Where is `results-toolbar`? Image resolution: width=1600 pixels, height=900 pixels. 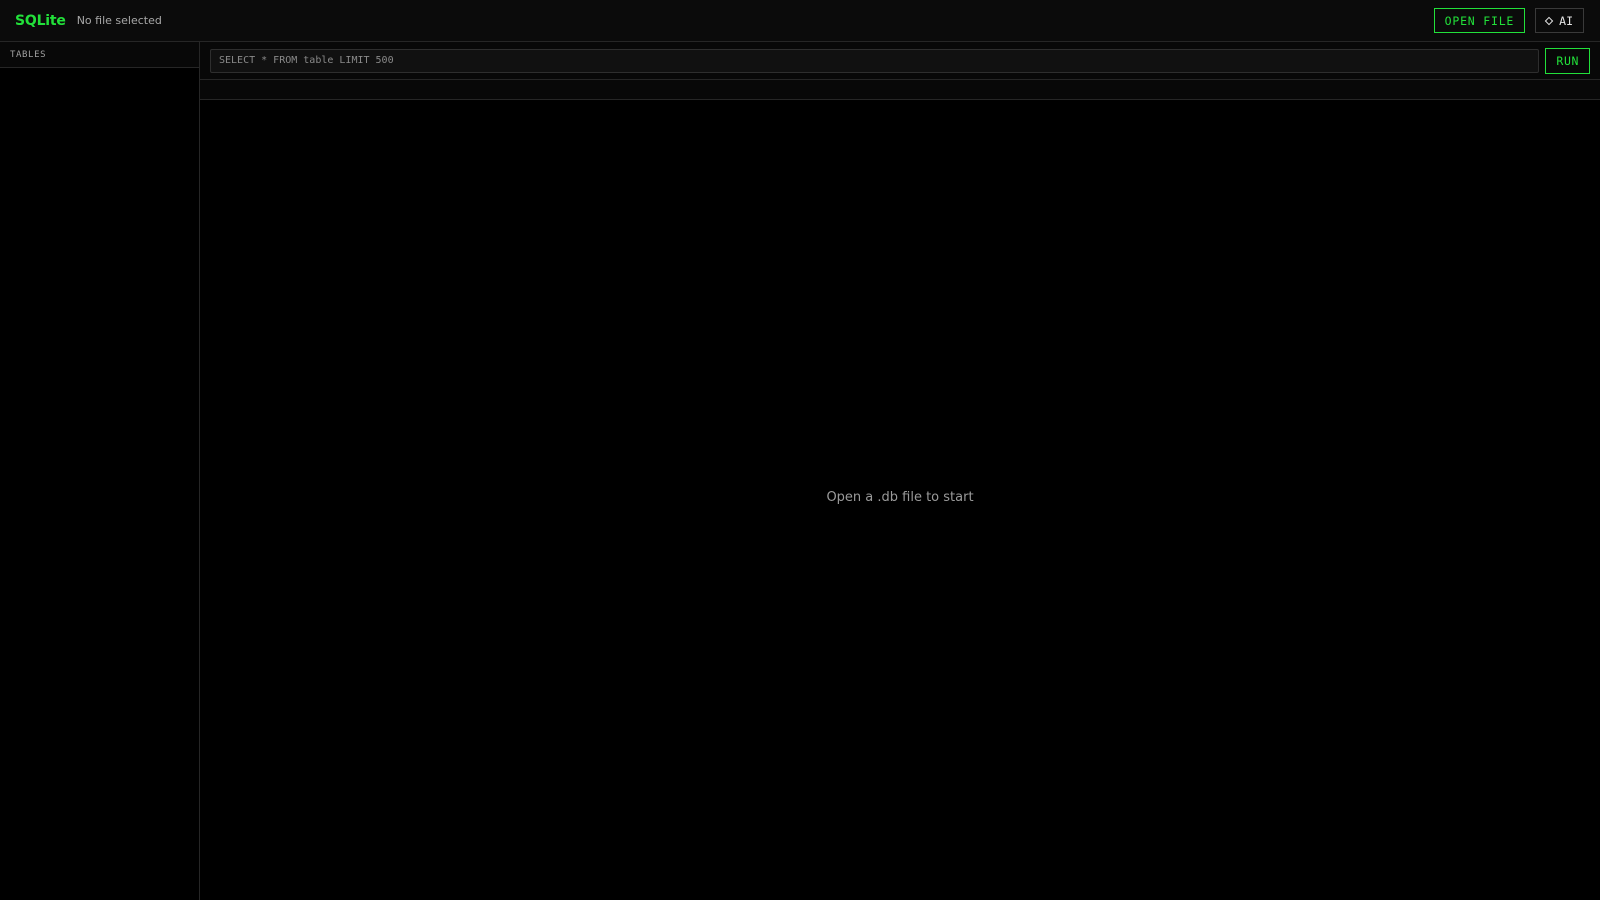
results-toolbar is located at coordinates (900, 90).